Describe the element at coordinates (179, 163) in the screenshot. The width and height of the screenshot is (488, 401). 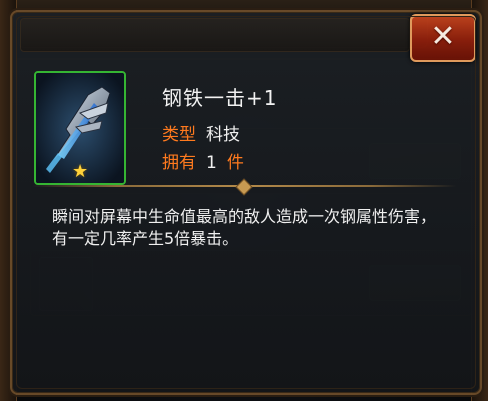
I see `owned-label: 拥有` at that location.